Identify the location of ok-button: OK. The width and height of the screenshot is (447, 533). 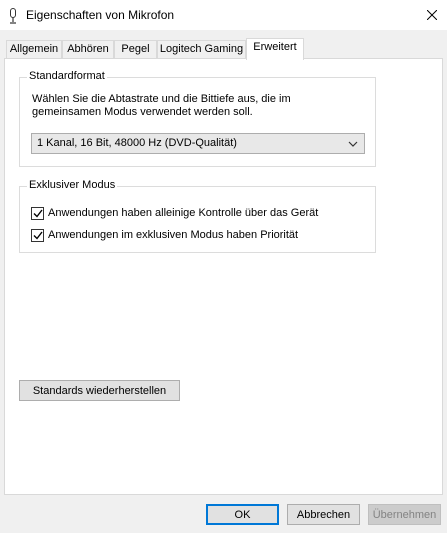
(242, 514).